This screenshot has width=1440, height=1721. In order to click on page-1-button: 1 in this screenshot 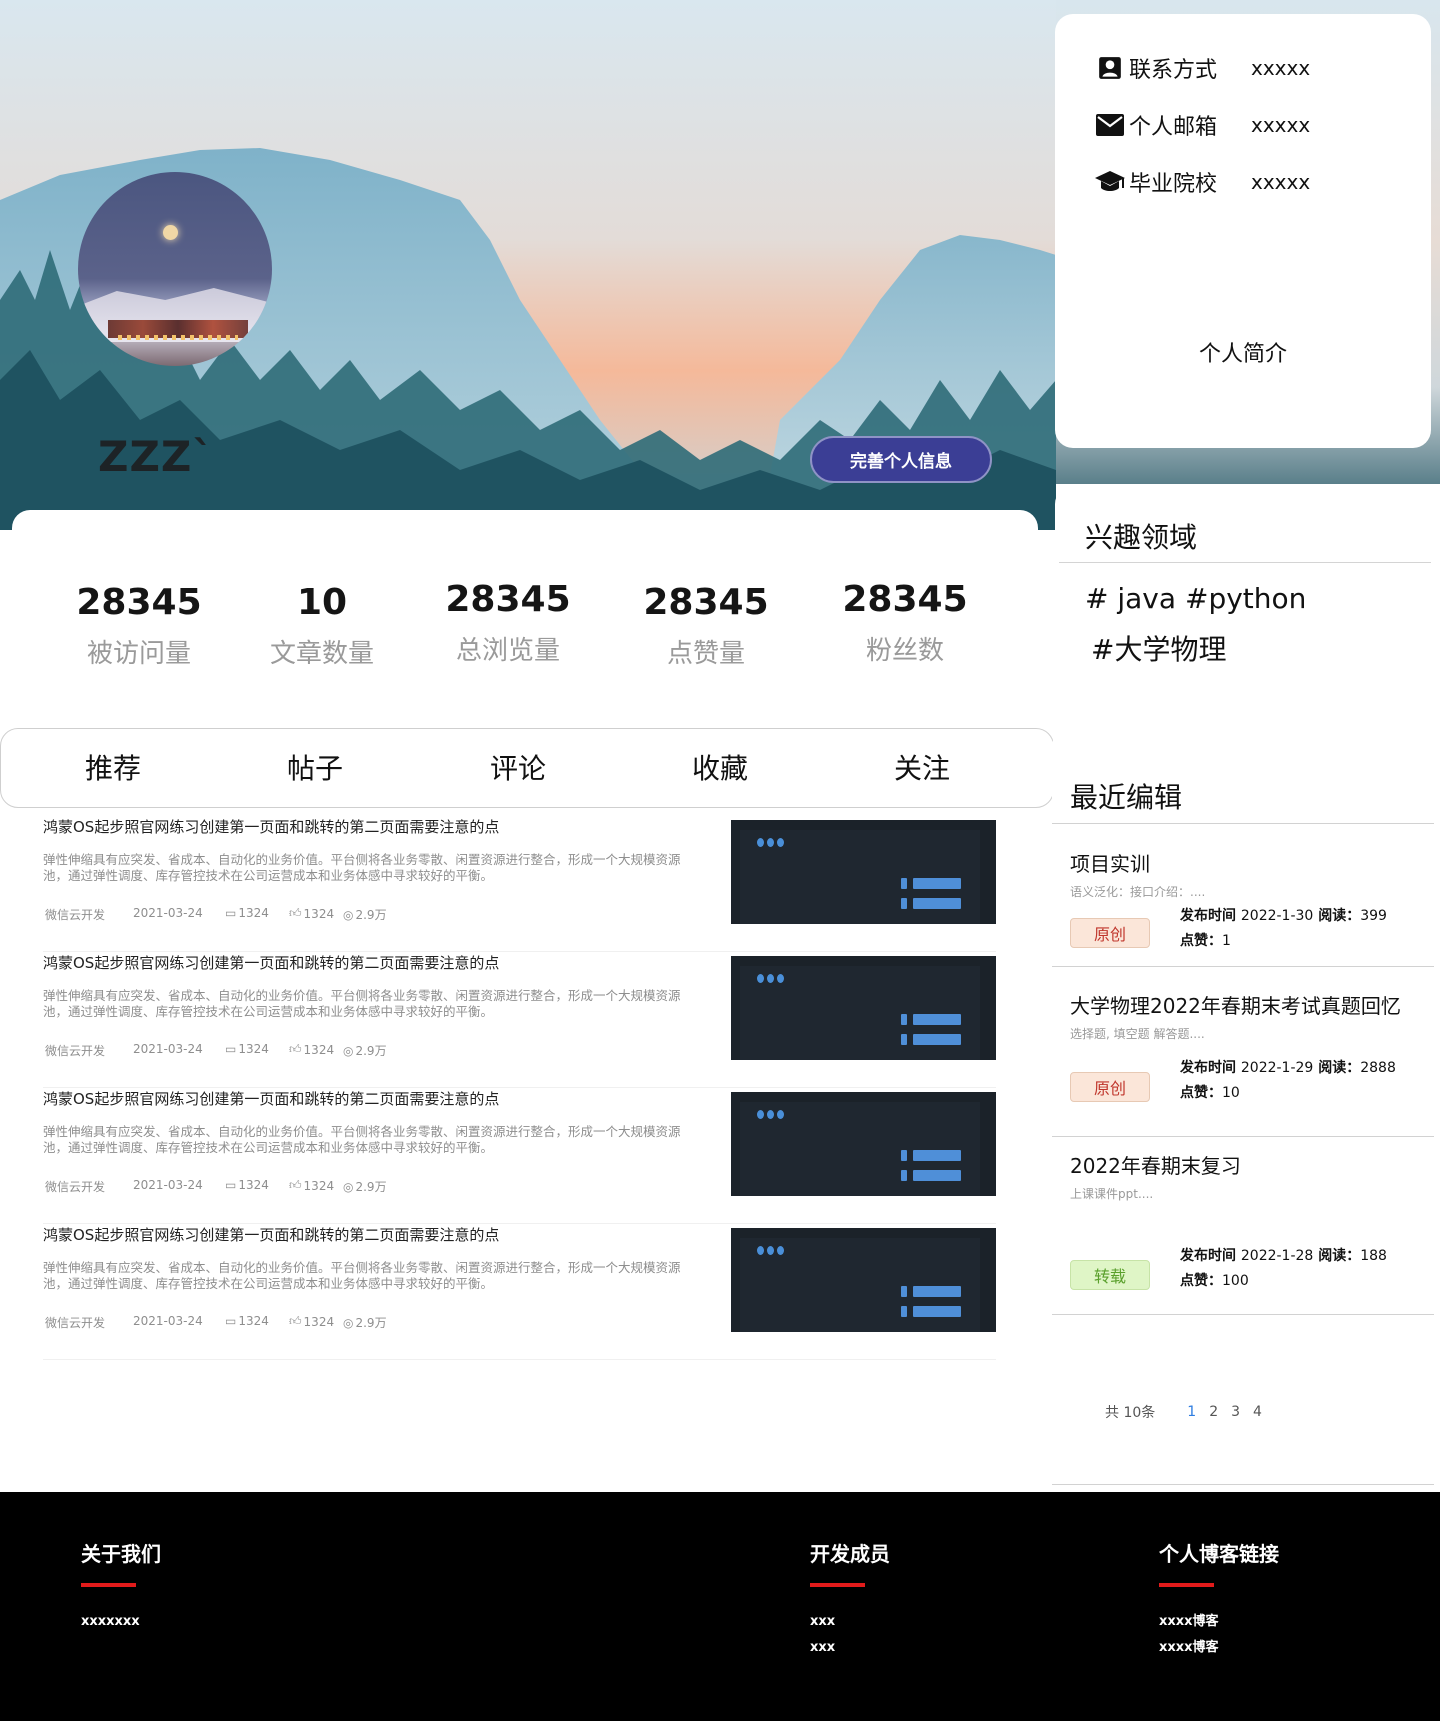, I will do `click(1191, 1412)`.